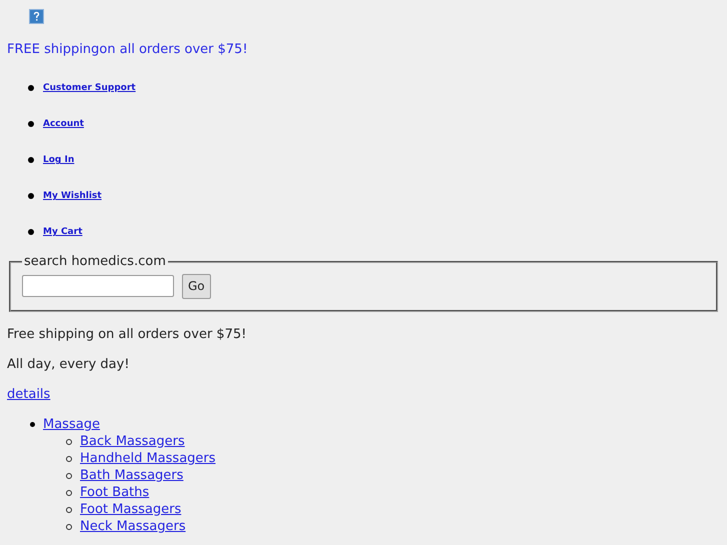 This screenshot has height=545, width=727. What do you see at coordinates (98, 286) in the screenshot?
I see `search-field` at bounding box center [98, 286].